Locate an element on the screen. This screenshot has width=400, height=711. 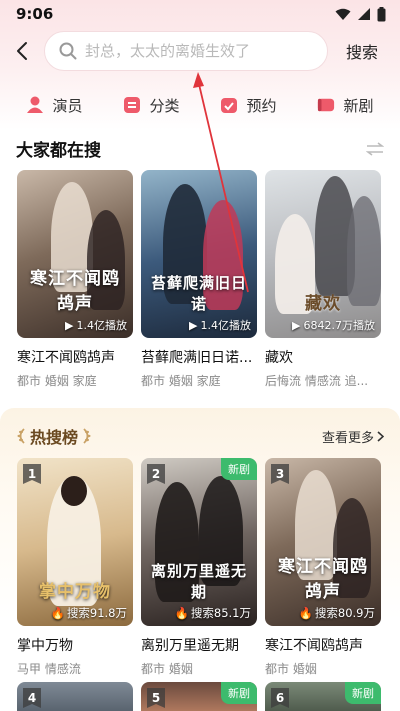
search-header: 搜索 is located at coordinates (200, 51).